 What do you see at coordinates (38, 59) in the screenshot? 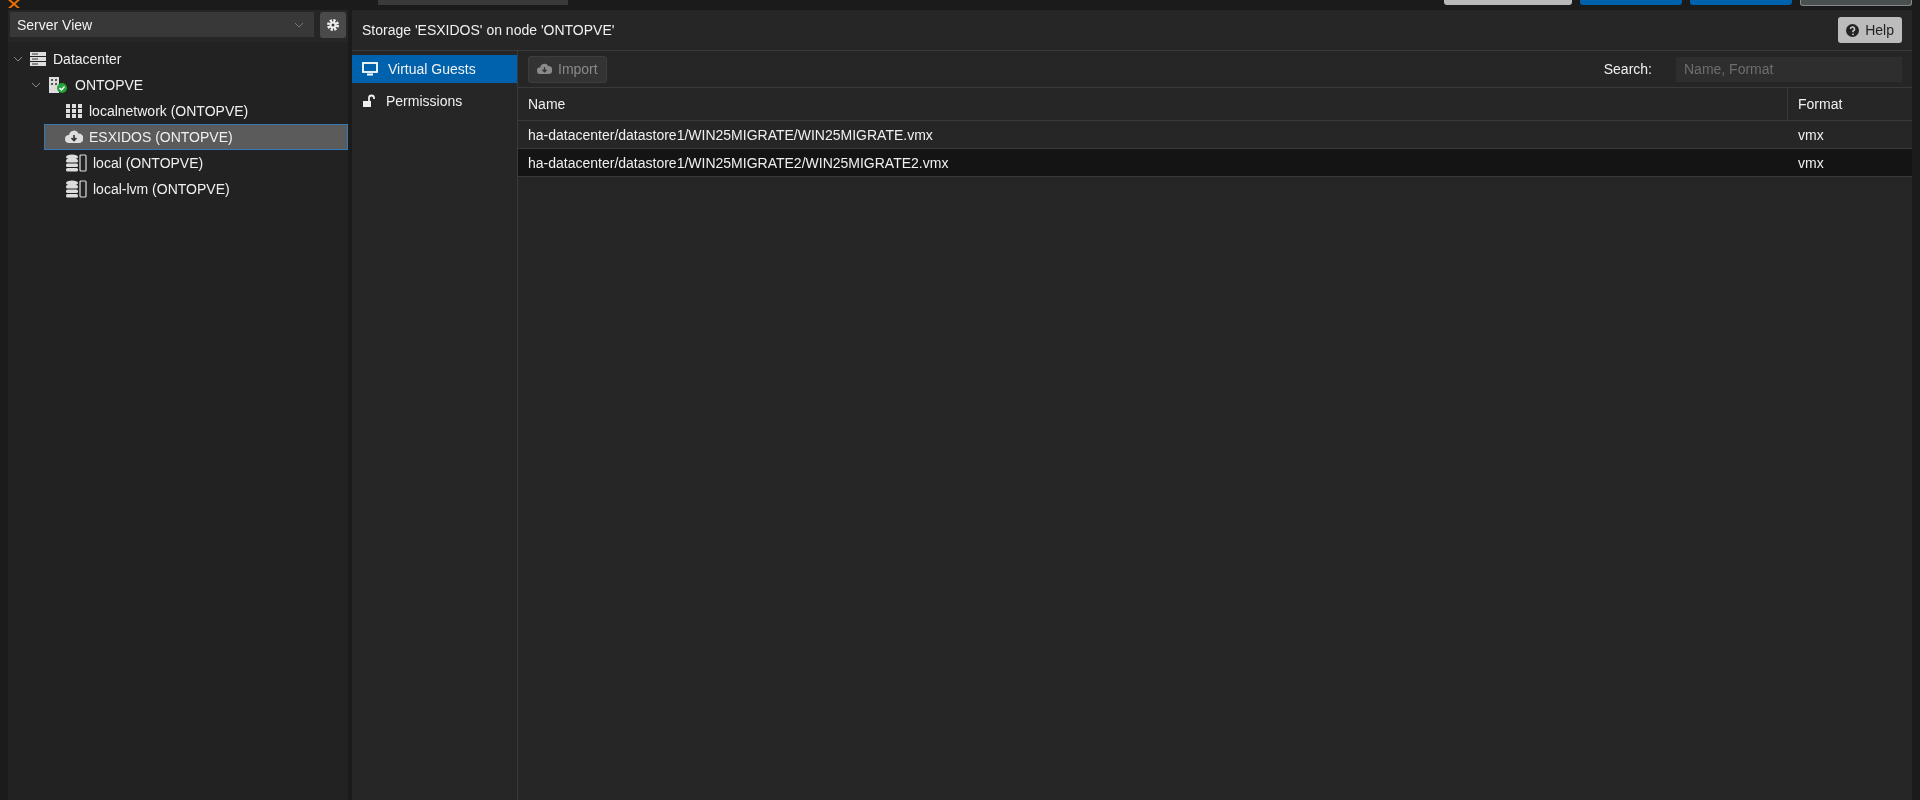
I see `server-rack-icon` at bounding box center [38, 59].